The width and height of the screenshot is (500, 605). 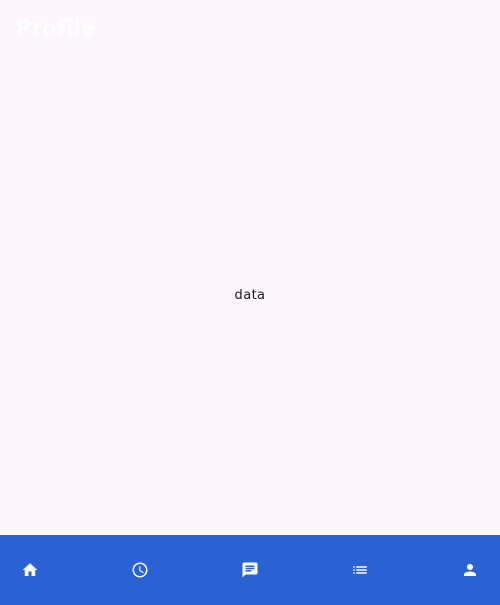 I want to click on list-icon, so click(x=360, y=570).